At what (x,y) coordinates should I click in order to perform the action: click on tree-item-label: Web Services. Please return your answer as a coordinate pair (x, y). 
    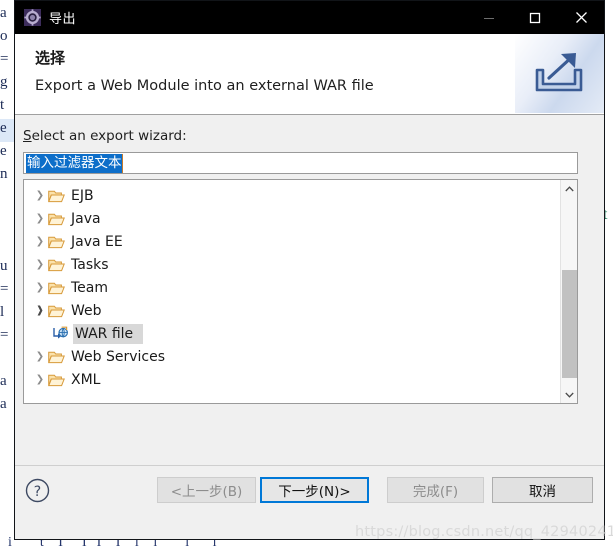
    Looking at the image, I should click on (118, 356).